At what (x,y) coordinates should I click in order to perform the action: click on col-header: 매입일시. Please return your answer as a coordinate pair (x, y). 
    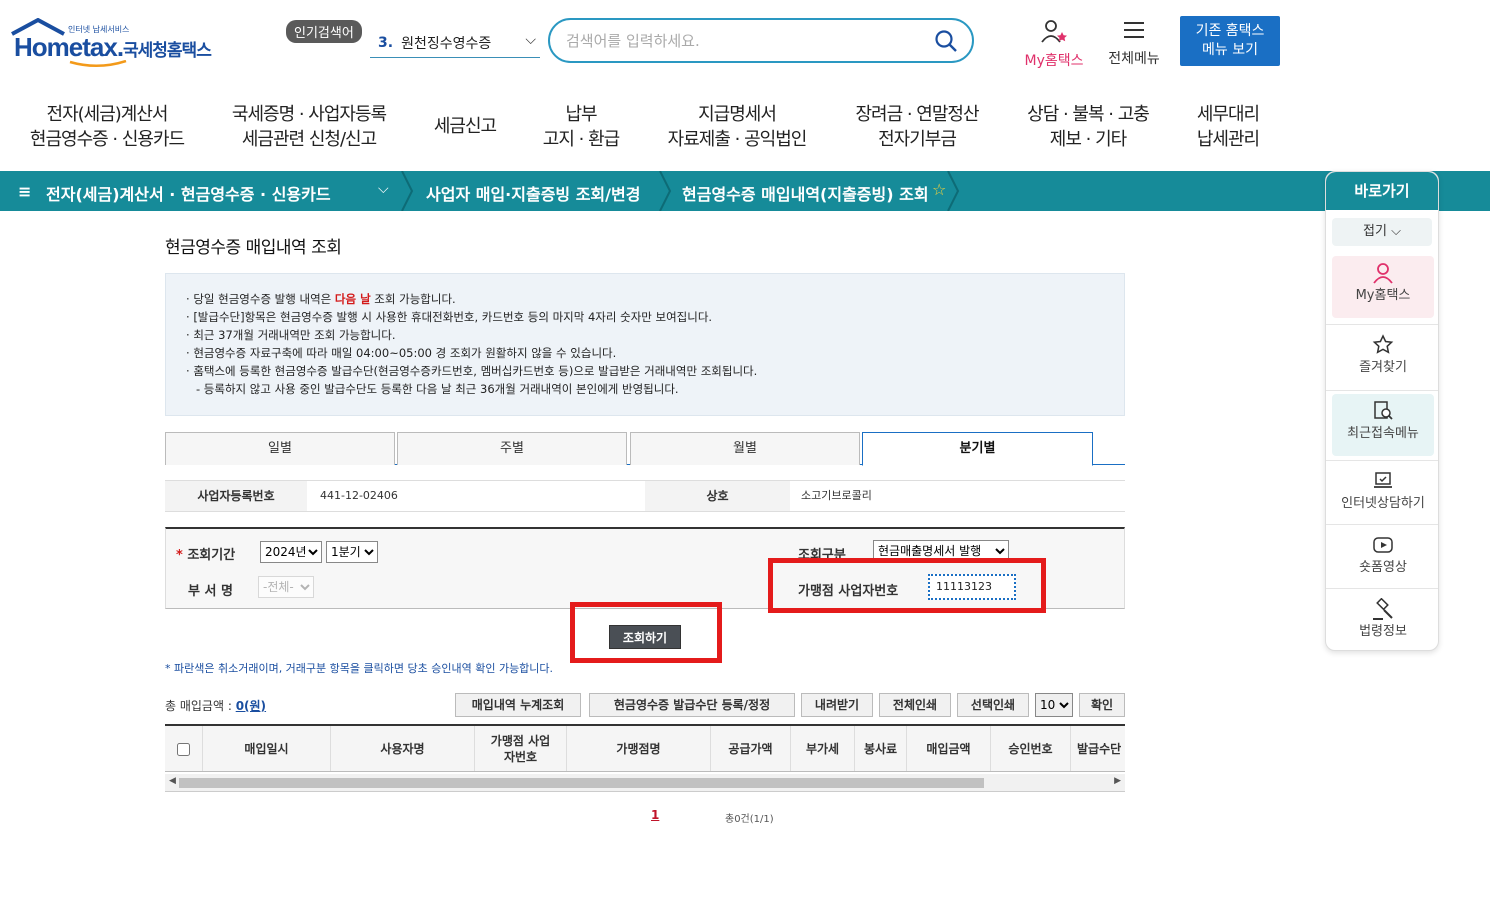
    Looking at the image, I should click on (267, 748).